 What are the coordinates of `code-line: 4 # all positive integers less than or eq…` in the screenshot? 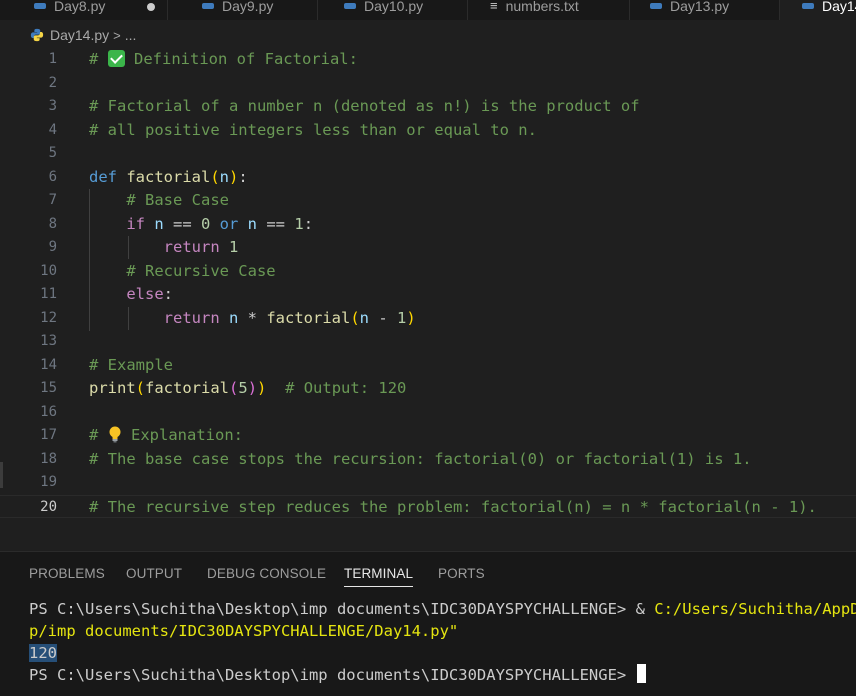 It's located at (428, 131).